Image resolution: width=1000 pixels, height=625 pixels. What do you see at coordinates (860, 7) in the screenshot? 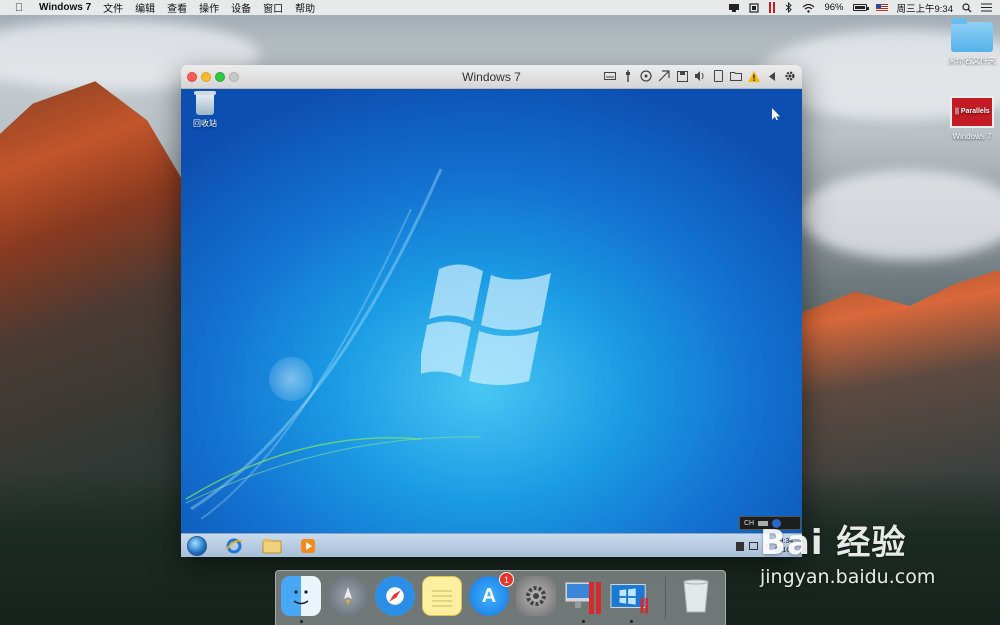
I see `battery-icon` at bounding box center [860, 7].